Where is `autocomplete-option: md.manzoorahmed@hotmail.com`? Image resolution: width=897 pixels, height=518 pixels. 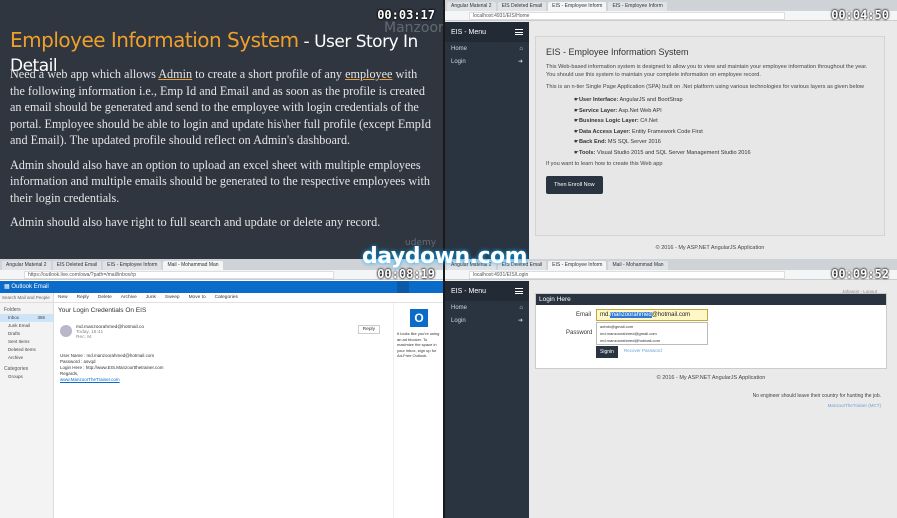 autocomplete-option: md.manzoorahmed@hotmail.com is located at coordinates (652, 340).